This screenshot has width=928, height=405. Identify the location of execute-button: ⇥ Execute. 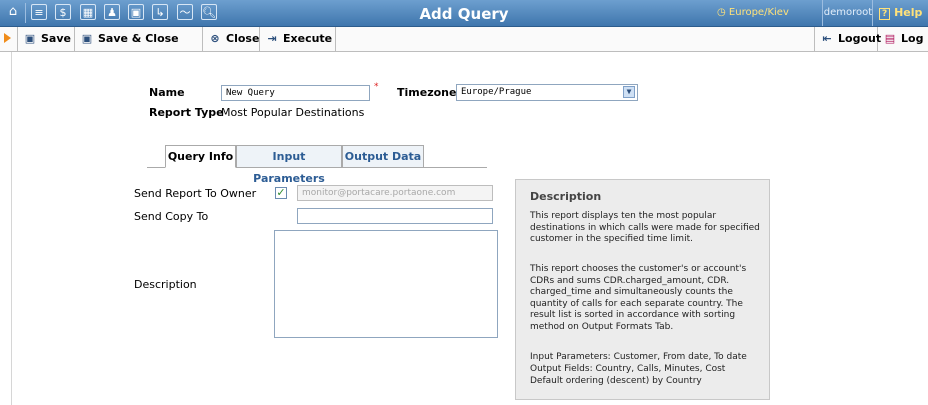
(298, 39).